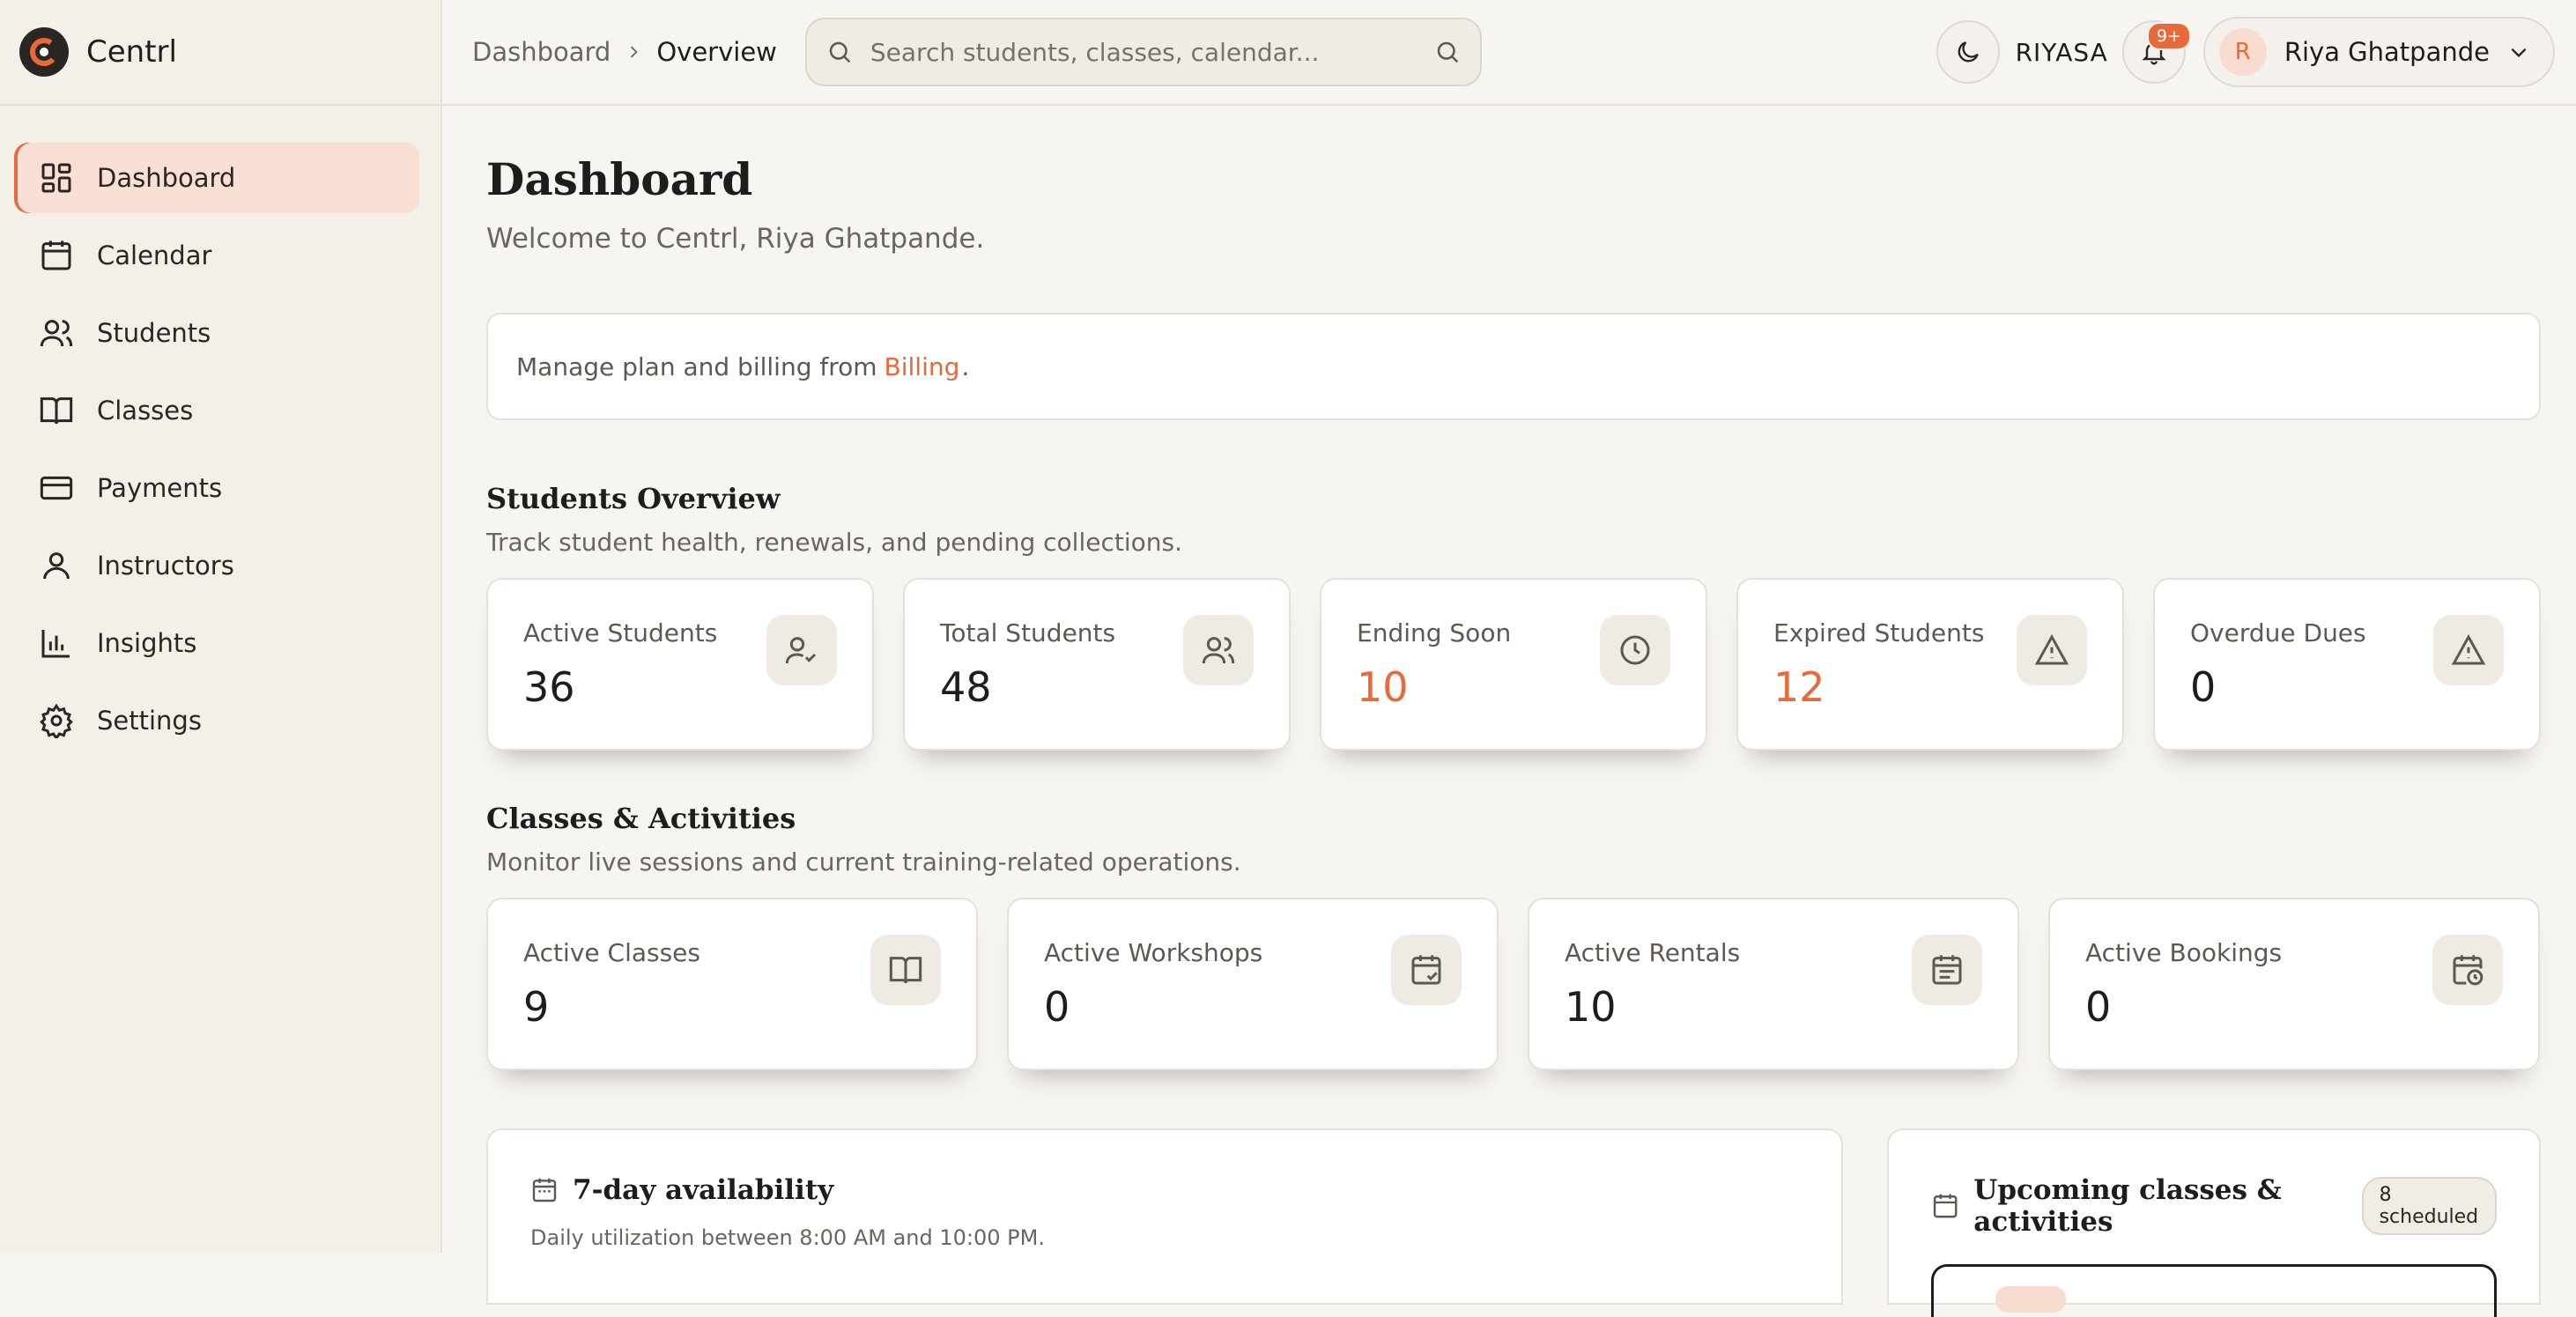 This screenshot has height=1317, width=2576. What do you see at coordinates (1947, 970) in the screenshot?
I see `calendar-list-icon` at bounding box center [1947, 970].